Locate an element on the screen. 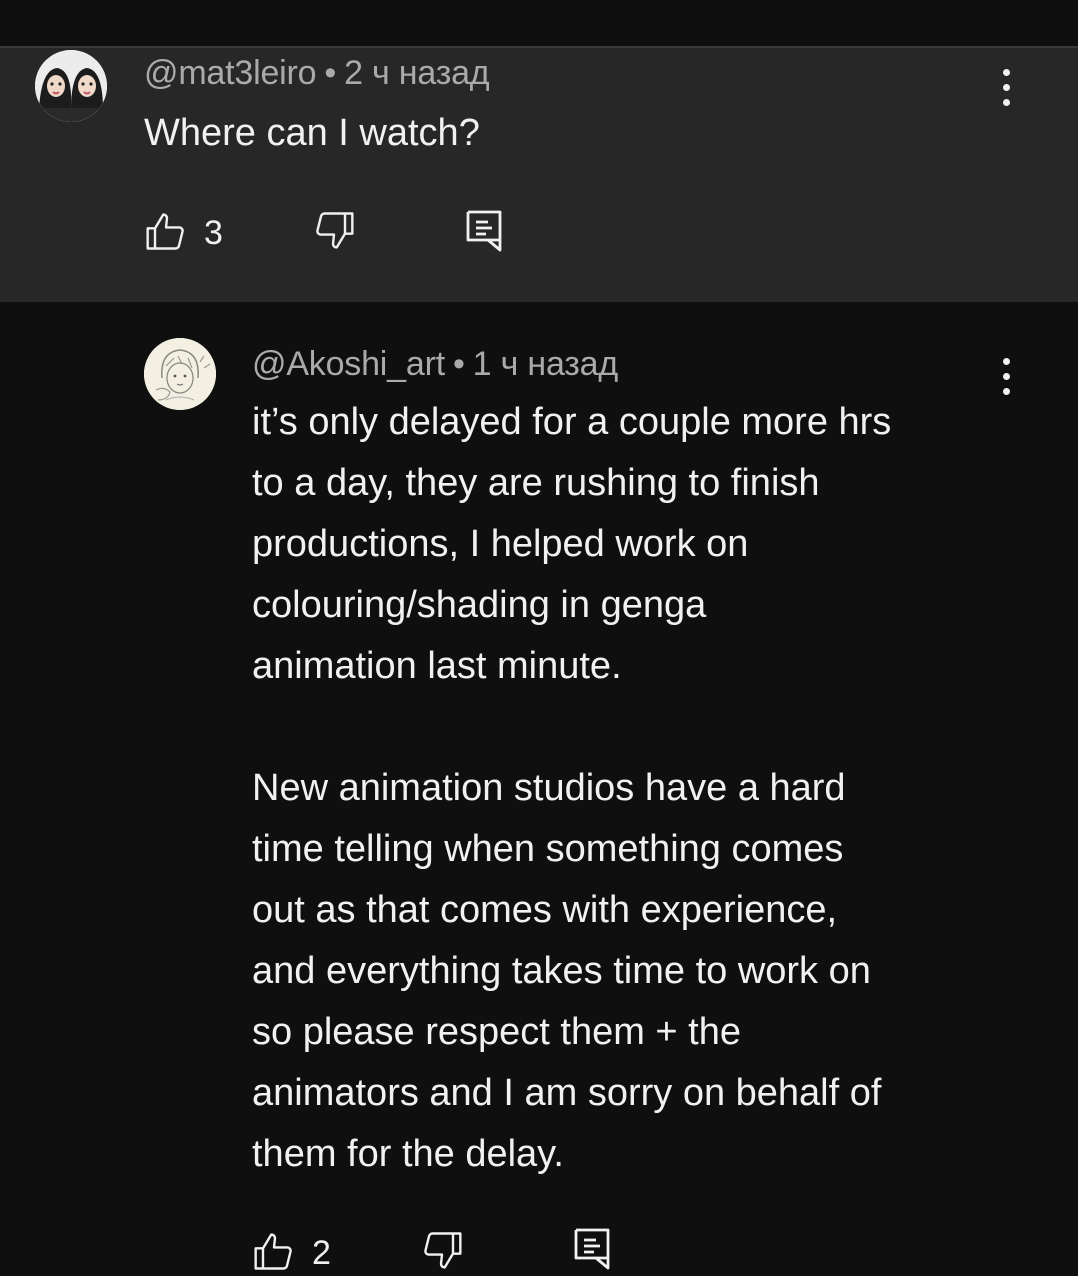 This screenshot has height=1276, width=1078. like-button: 2 is located at coordinates (297, 1251).